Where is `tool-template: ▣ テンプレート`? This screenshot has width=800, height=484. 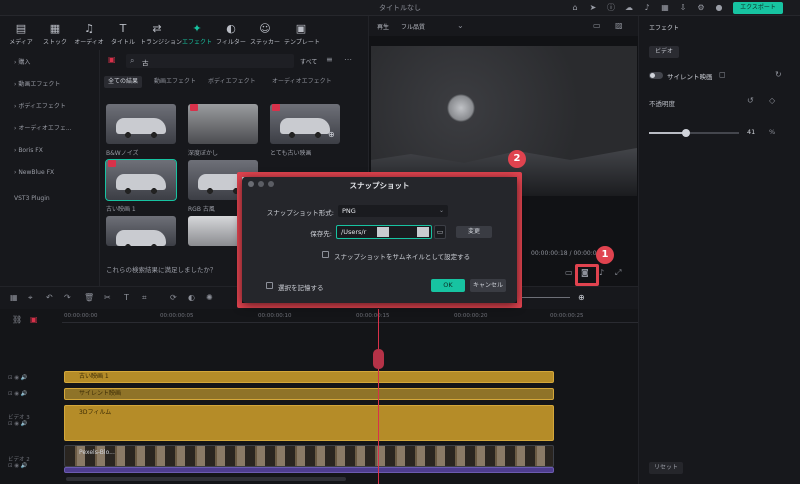
tool-template: ▣ テンプレート is located at coordinates (302, 34).